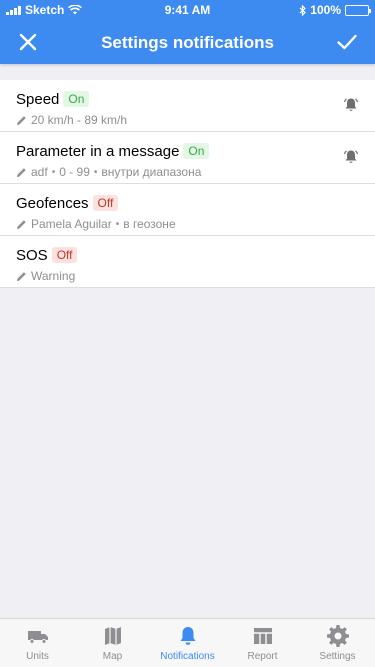  What do you see at coordinates (347, 42) in the screenshot?
I see `checkmark-icon` at bounding box center [347, 42].